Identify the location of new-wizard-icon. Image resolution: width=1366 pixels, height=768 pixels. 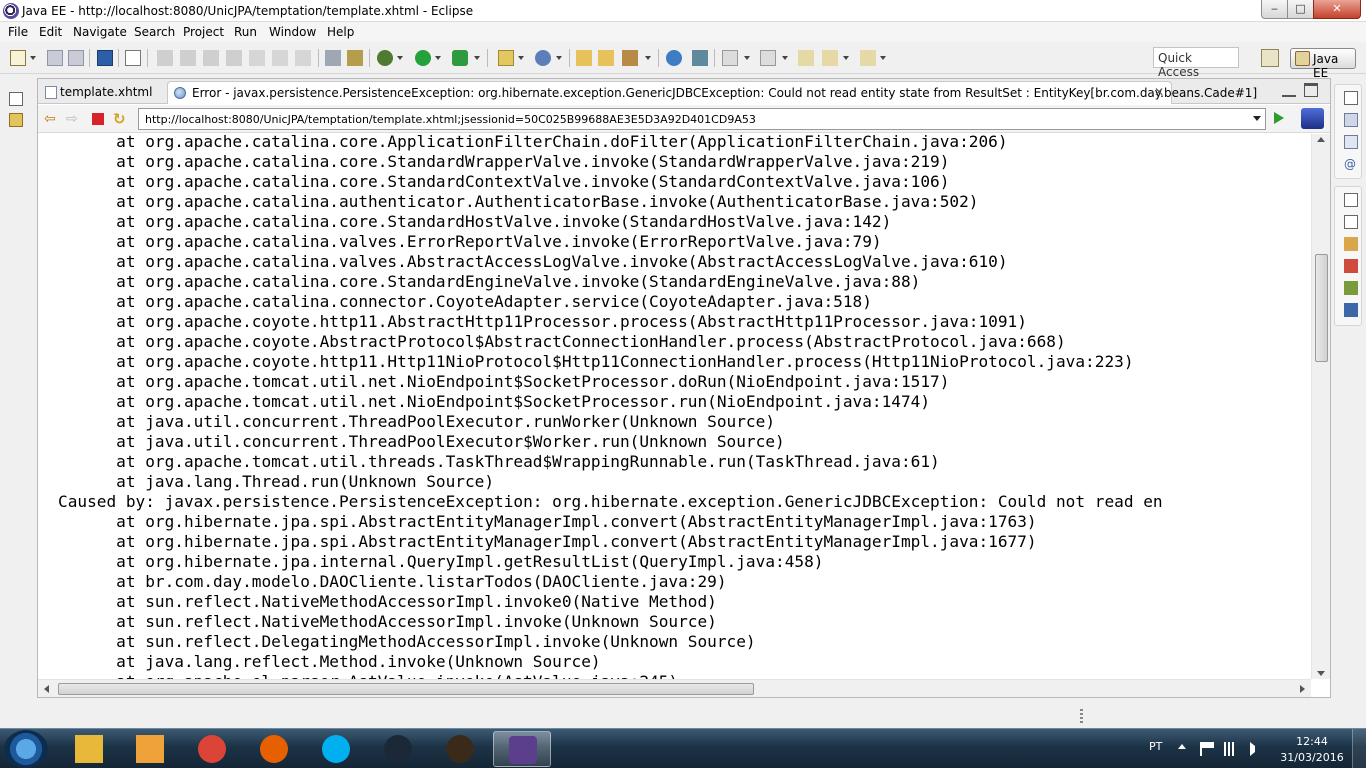
(18, 58).